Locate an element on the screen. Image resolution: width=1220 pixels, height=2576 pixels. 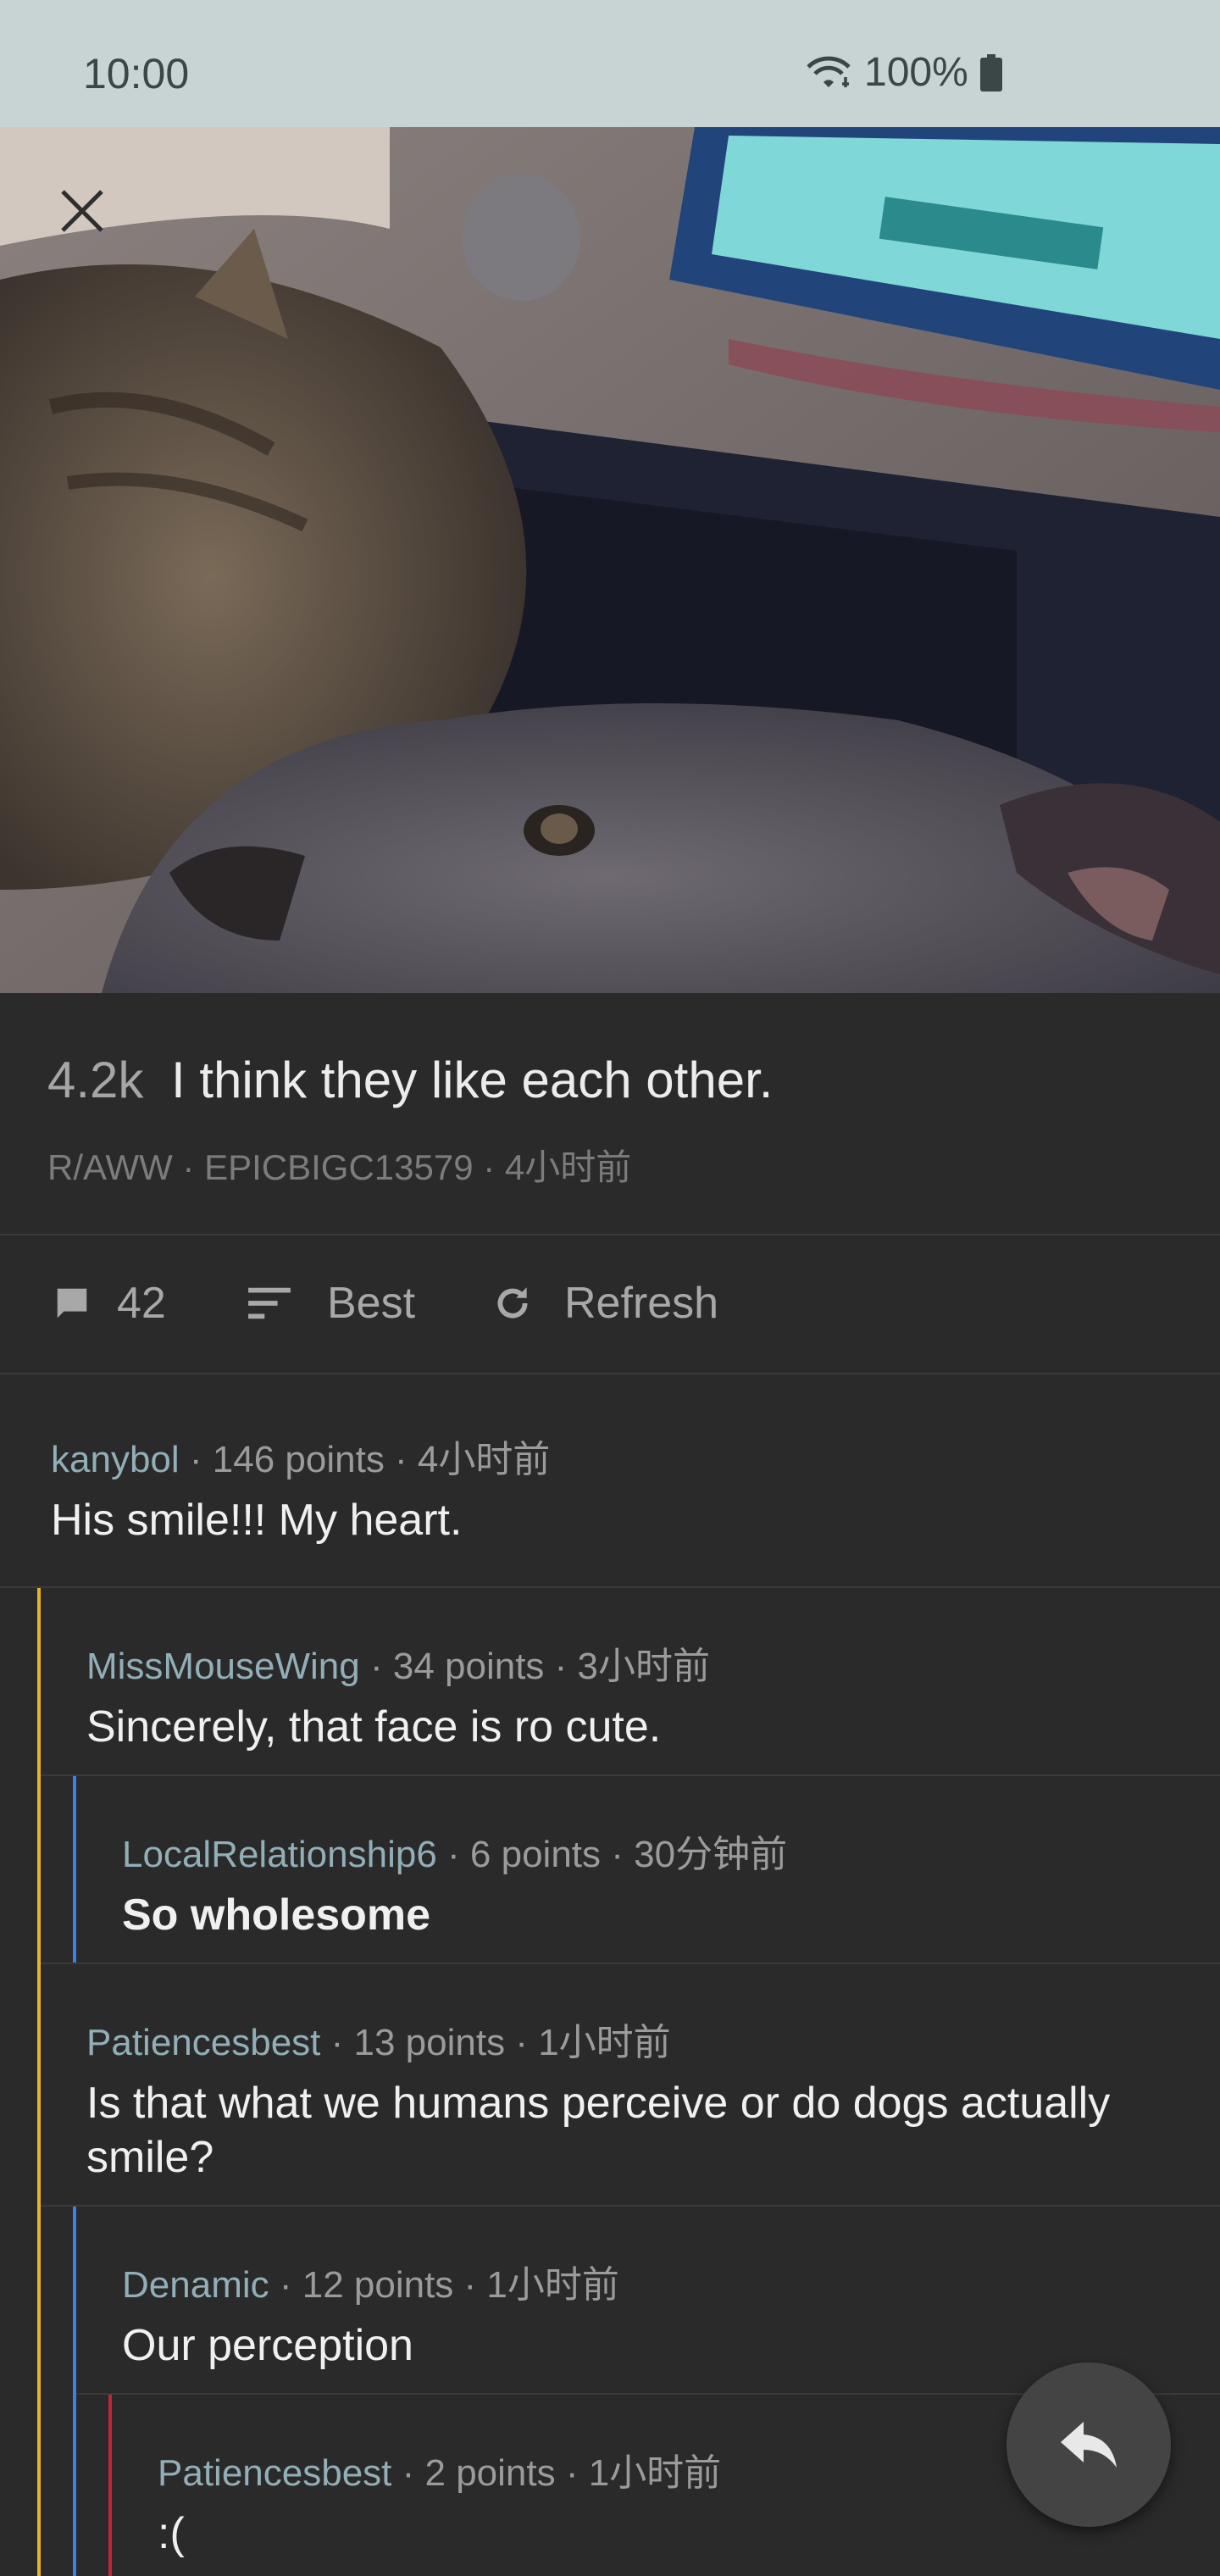
comment-text: So wholesome is located at coordinates (276, 1915).